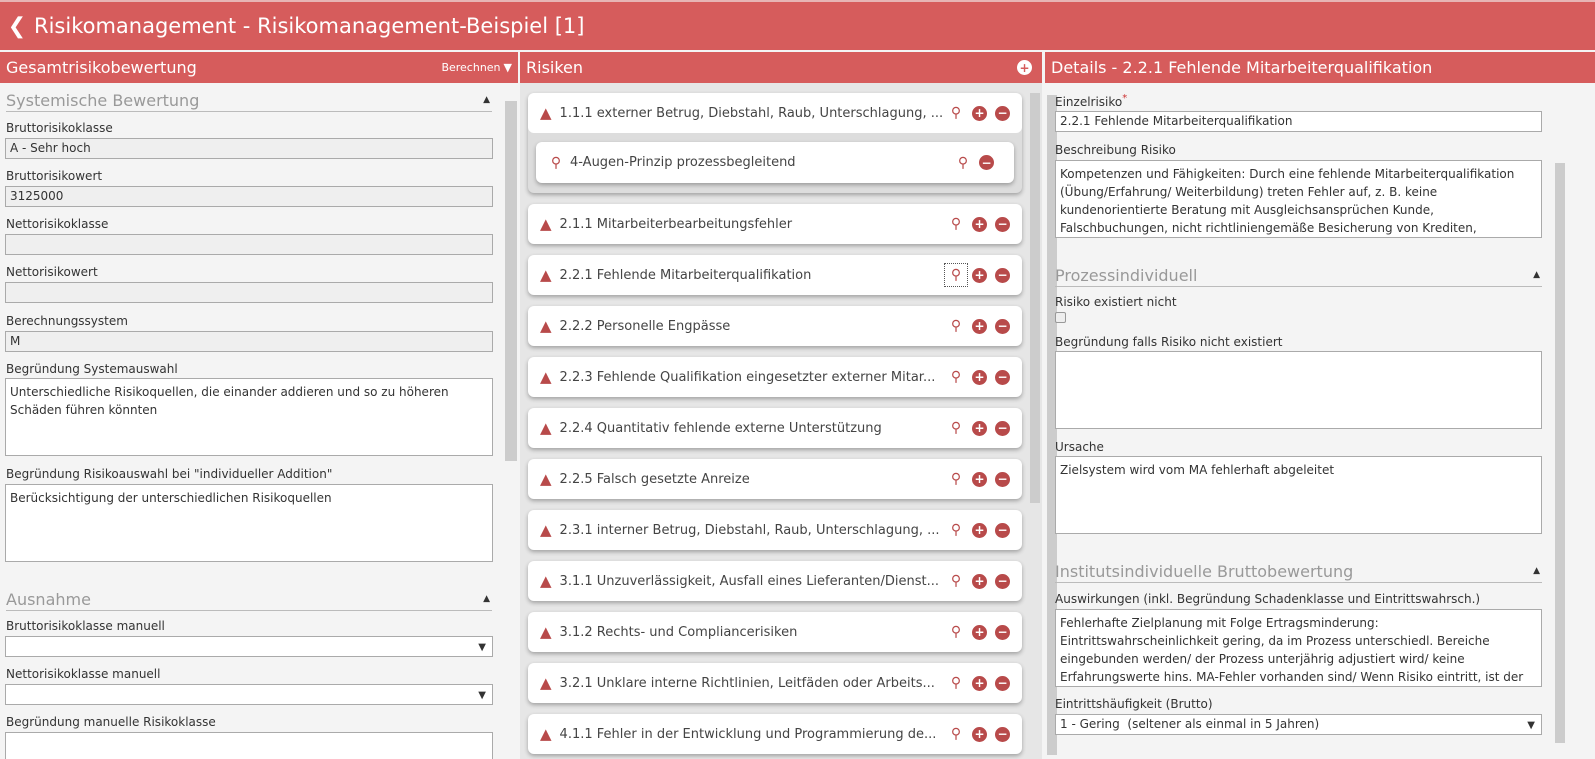  Describe the element at coordinates (103, 100) in the screenshot. I see `section-title: Systemische Bewertung` at that location.